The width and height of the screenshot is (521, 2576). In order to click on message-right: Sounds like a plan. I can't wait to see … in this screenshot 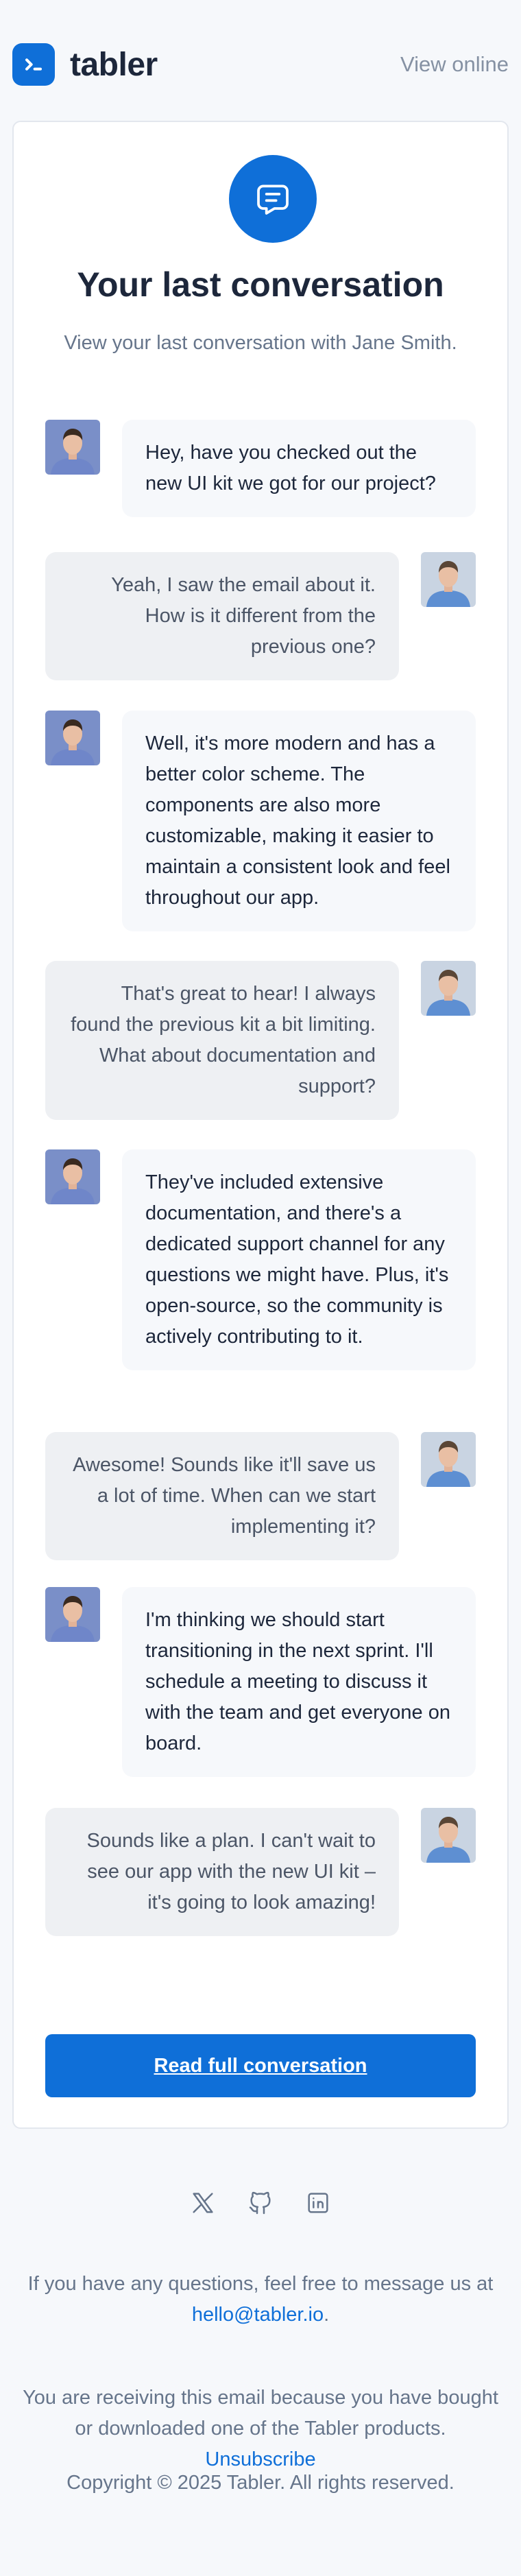, I will do `click(260, 1872)`.